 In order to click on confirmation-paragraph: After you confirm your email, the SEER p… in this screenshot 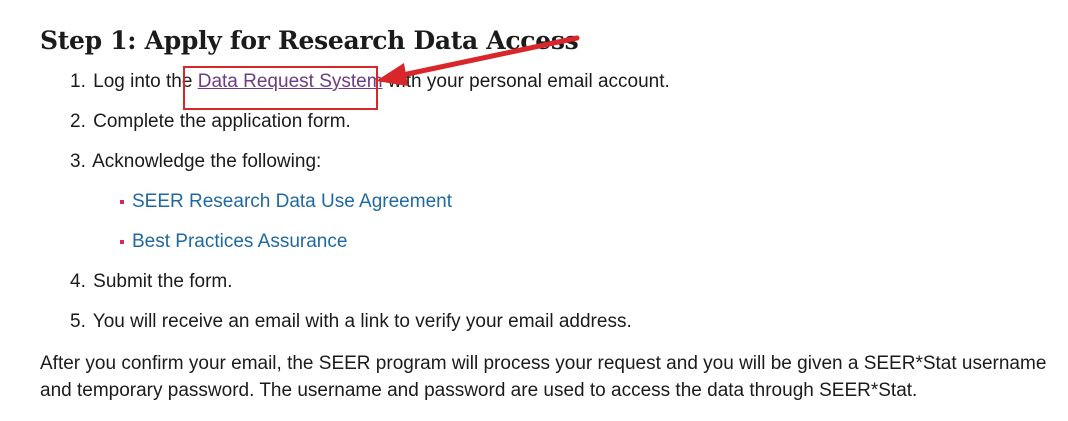, I will do `click(543, 377)`.